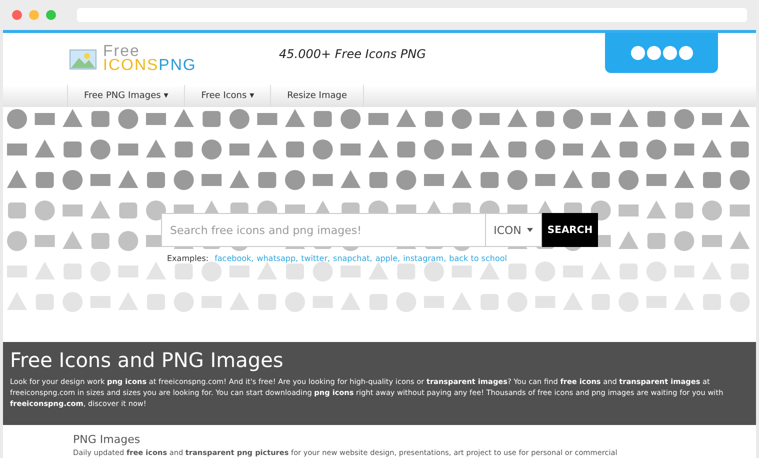 The width and height of the screenshot is (759, 458). I want to click on close-dot, so click(17, 15).